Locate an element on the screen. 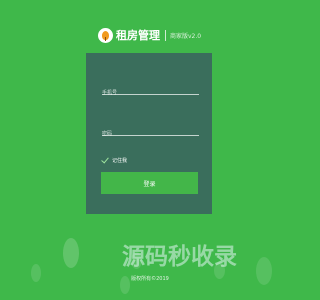 Image resolution: width=320 pixels, height=300 pixels. password-input is located at coordinates (150, 134).